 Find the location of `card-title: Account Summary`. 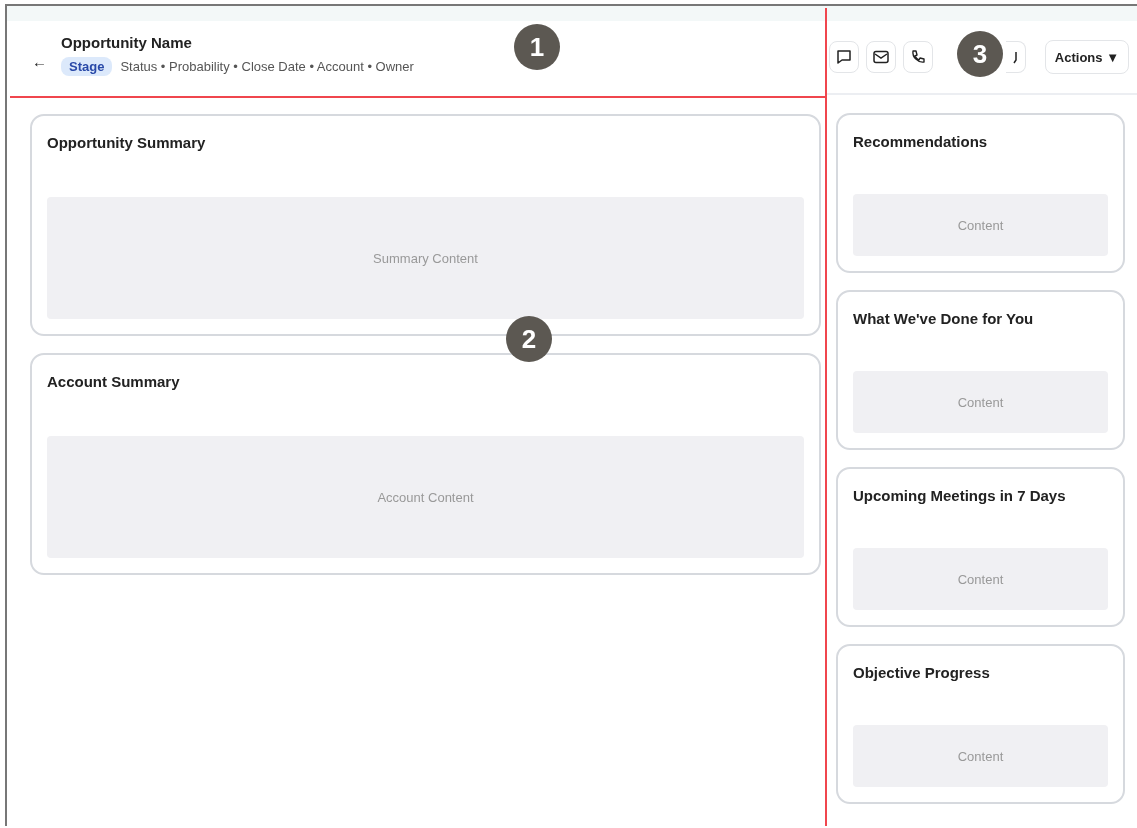

card-title: Account Summary is located at coordinates (114, 381).